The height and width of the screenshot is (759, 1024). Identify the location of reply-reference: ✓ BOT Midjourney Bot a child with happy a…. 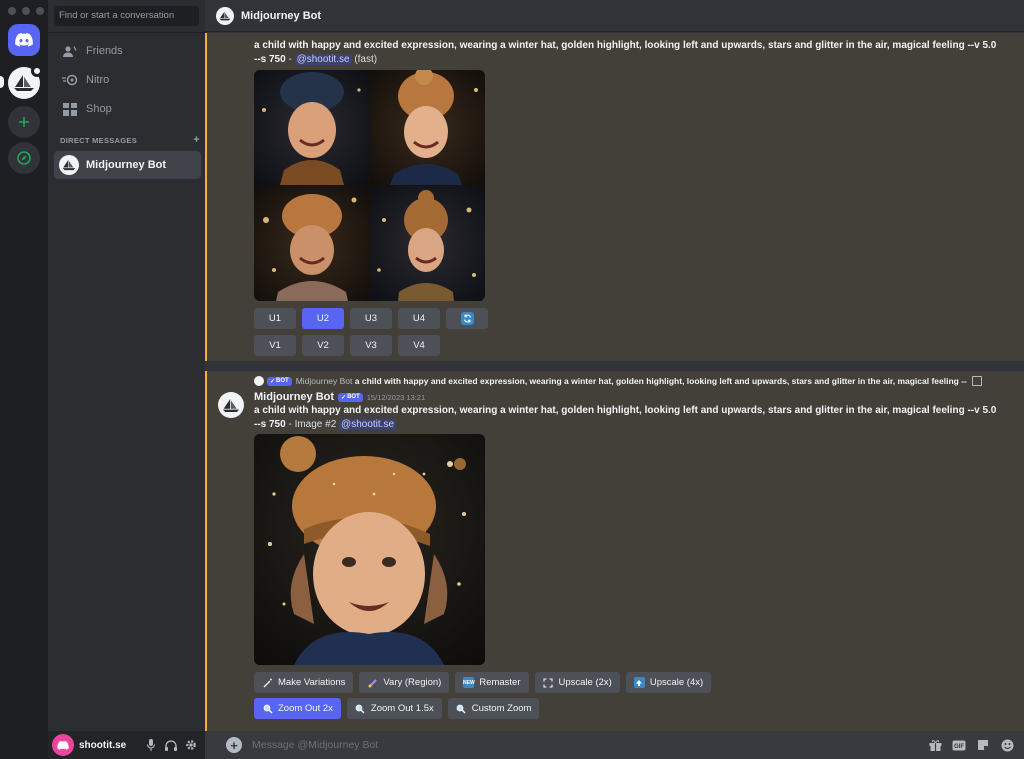
(626, 381).